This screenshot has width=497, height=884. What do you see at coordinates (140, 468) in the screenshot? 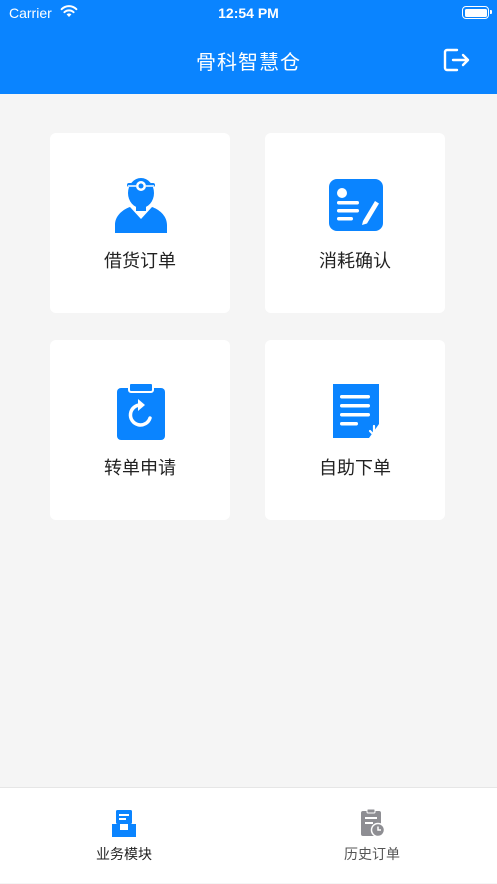
I see `module-label: 转单申请` at bounding box center [140, 468].